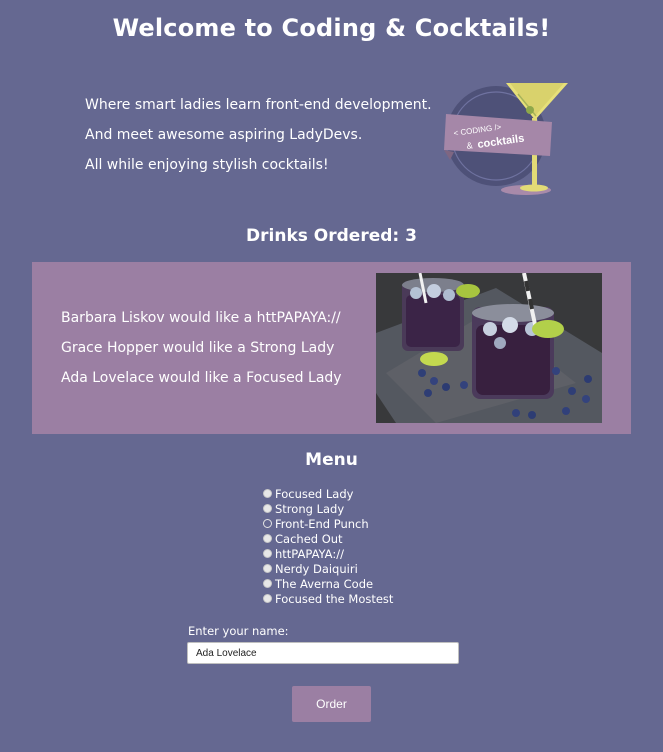  I want to click on menu-option-cached-out: Cached Out, so click(328, 538).